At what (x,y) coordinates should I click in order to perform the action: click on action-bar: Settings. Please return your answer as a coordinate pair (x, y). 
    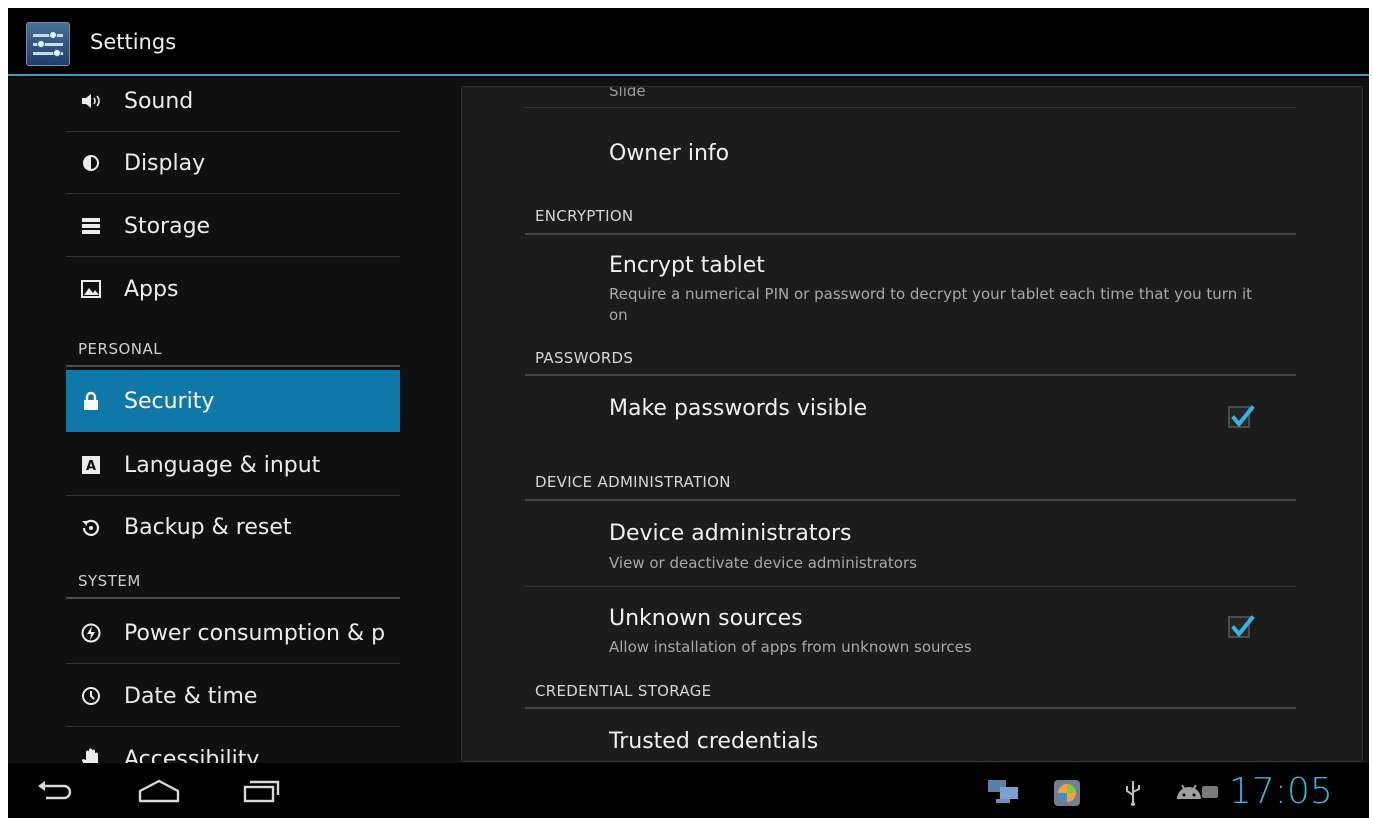
    Looking at the image, I should click on (688, 42).